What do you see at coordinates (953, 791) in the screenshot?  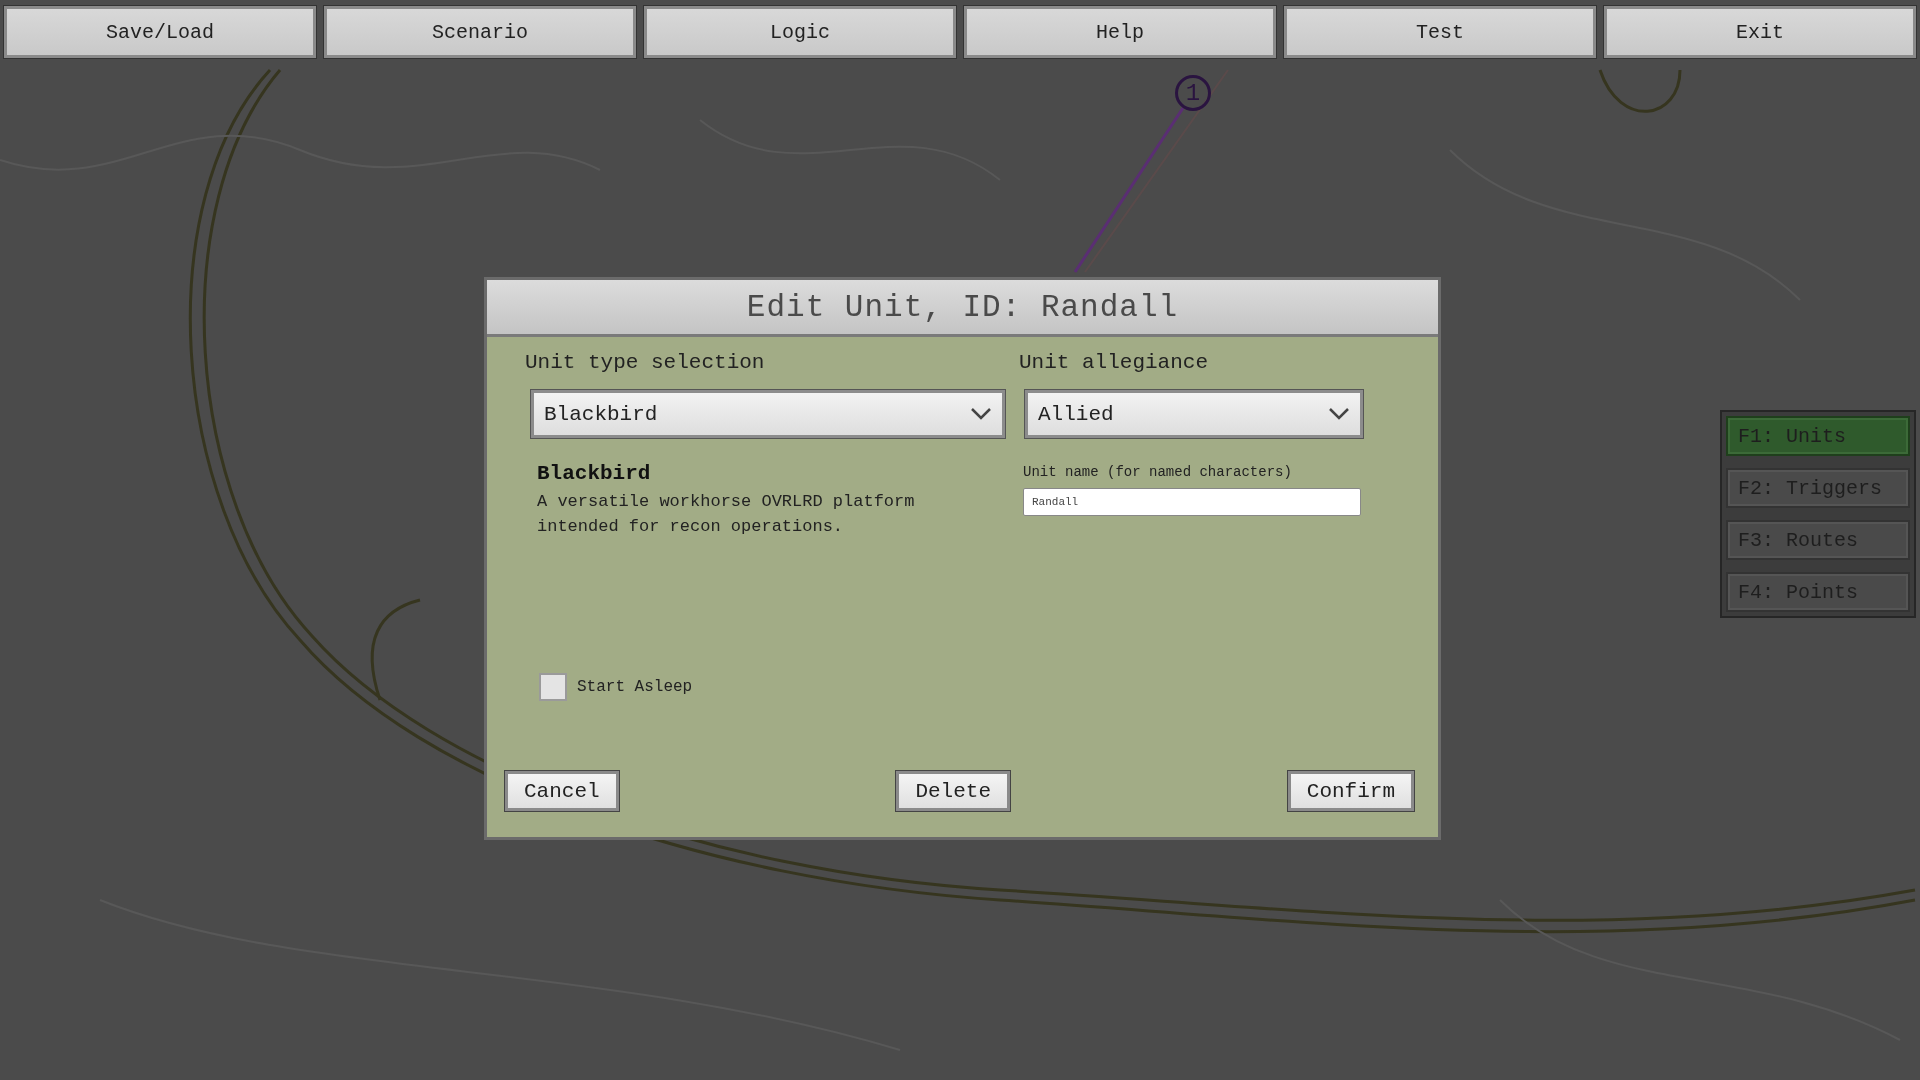 I see `dialog-button: Delete` at bounding box center [953, 791].